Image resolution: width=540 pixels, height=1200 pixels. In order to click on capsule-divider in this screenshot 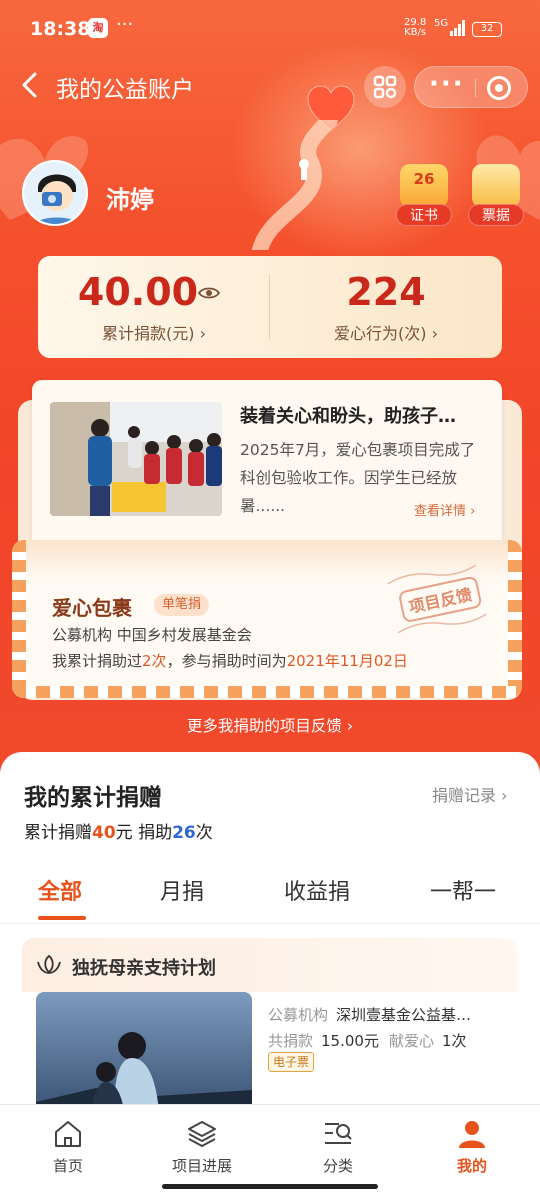, I will do `click(475, 88)`.